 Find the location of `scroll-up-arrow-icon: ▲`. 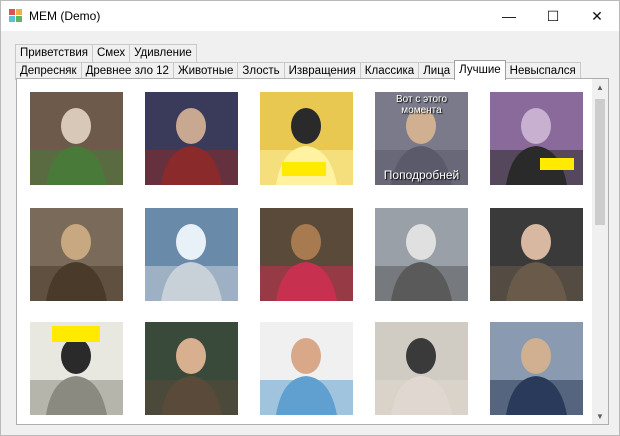

scroll-up-arrow-icon: ▲ is located at coordinates (600, 87).